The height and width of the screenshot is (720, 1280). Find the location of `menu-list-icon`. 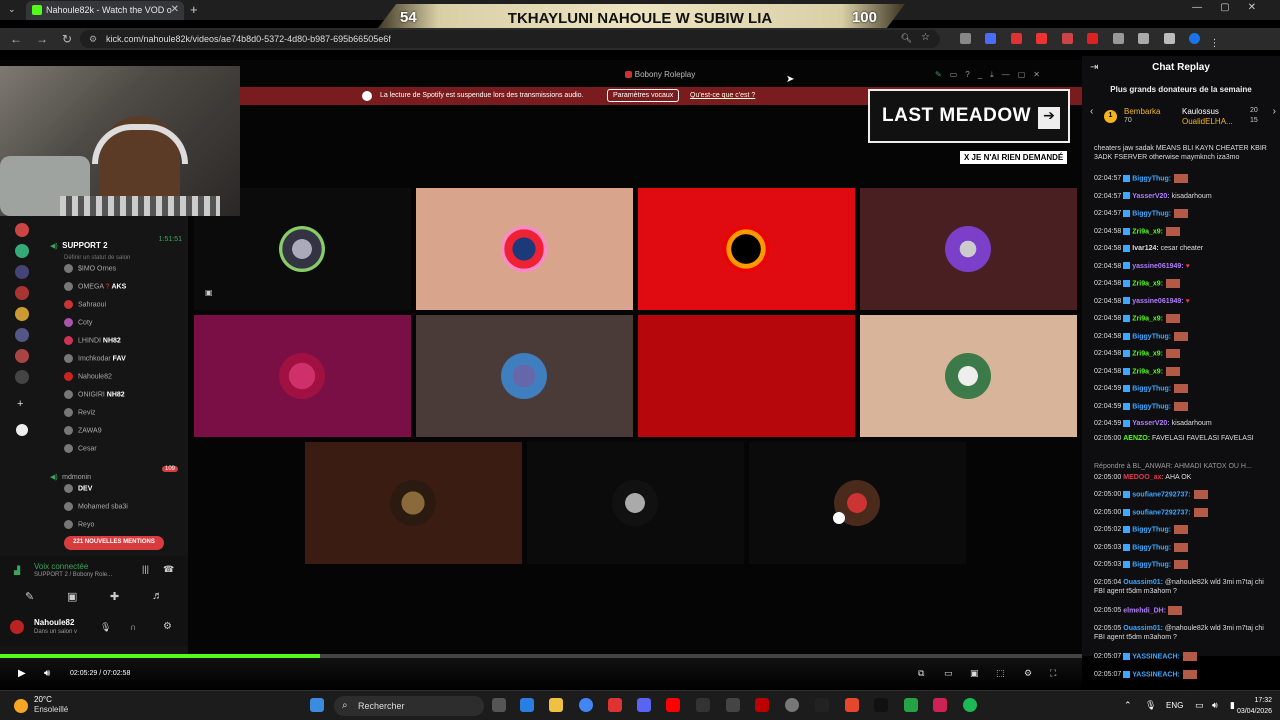

menu-list-icon is located at coordinates (1169, 38).